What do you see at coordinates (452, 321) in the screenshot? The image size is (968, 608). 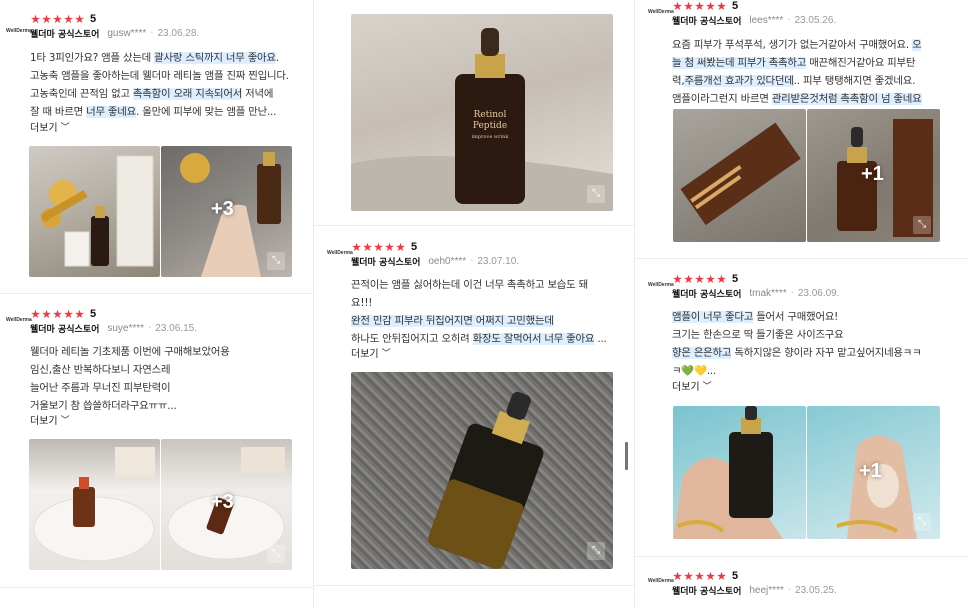 I see `review-line: 완전 민감 피부라 뒤집어지면 어쩌지 고민했는데` at bounding box center [452, 321].